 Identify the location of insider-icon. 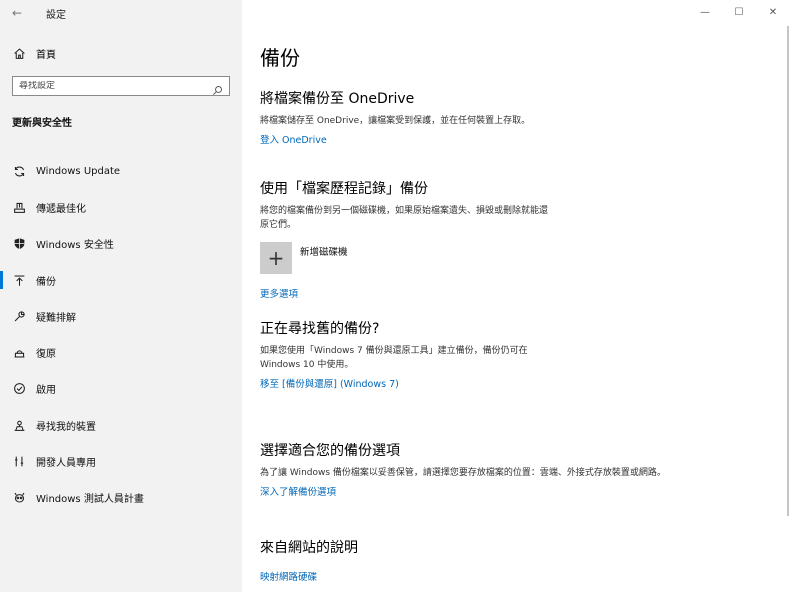
(19, 498).